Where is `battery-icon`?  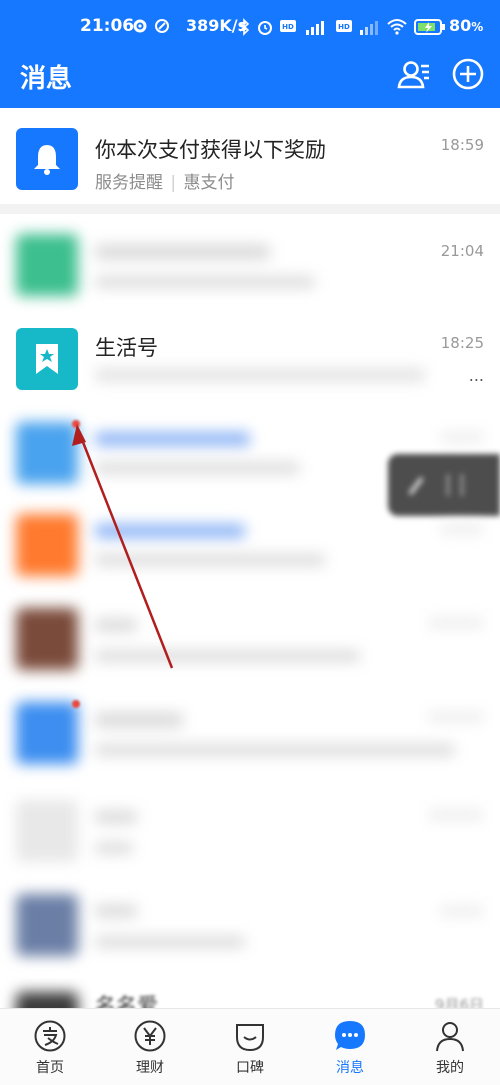
battery-icon is located at coordinates (430, 29).